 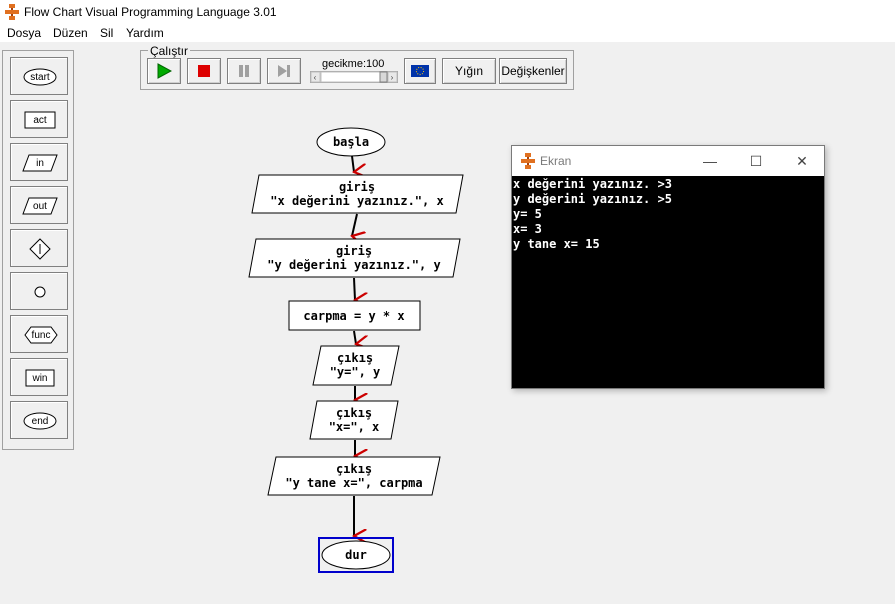 I want to click on output-node-y: çıkış "y=", y, so click(x=356, y=365).